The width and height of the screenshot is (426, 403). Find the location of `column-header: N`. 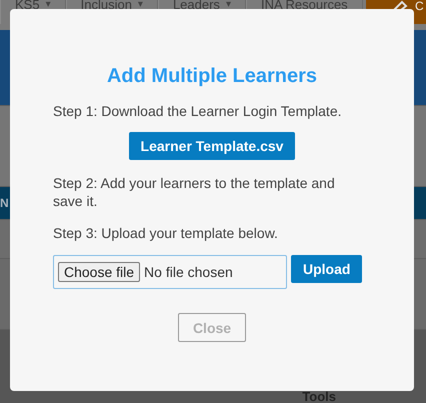

column-header: N is located at coordinates (4, 203).